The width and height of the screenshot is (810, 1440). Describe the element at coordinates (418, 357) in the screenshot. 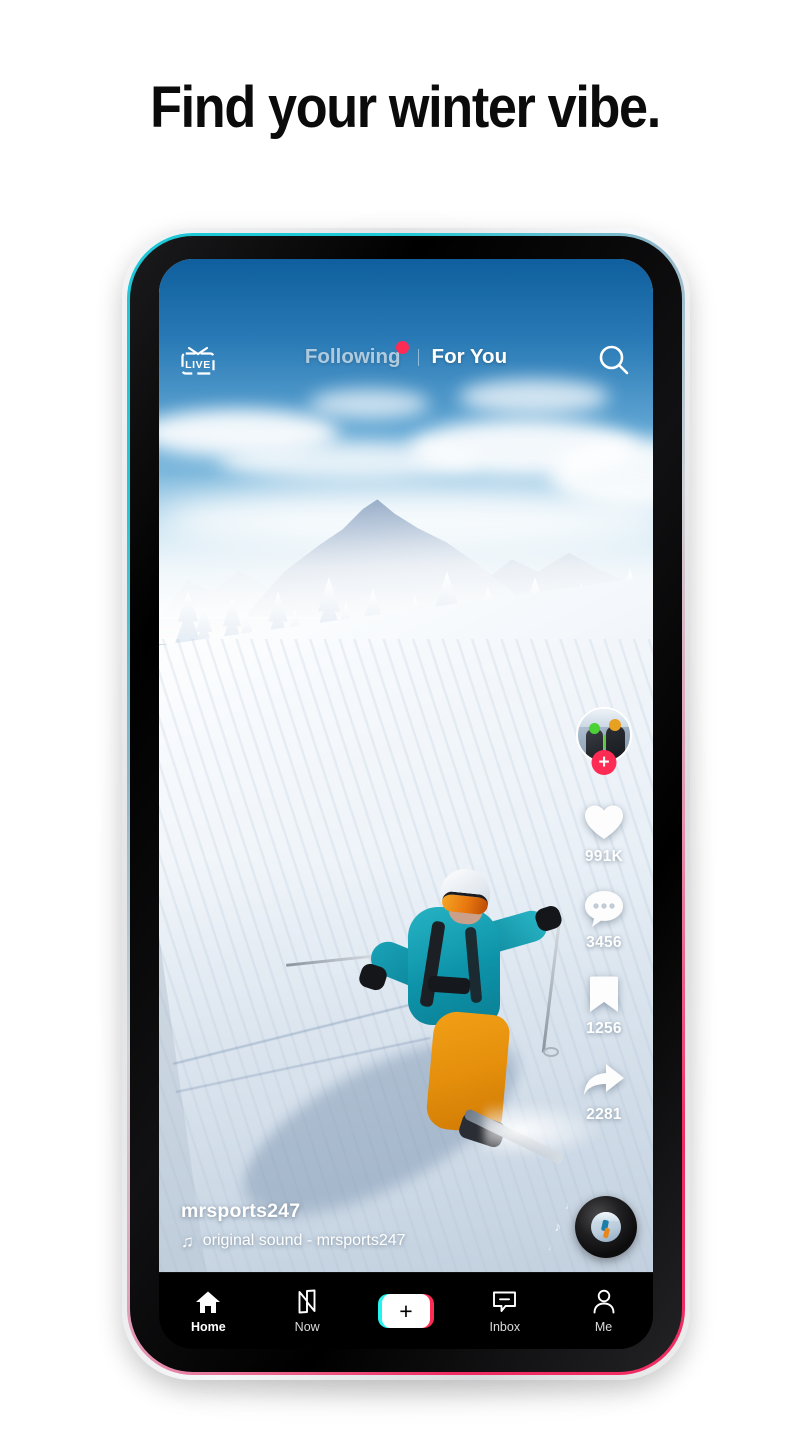

I see `tab-divider` at that location.